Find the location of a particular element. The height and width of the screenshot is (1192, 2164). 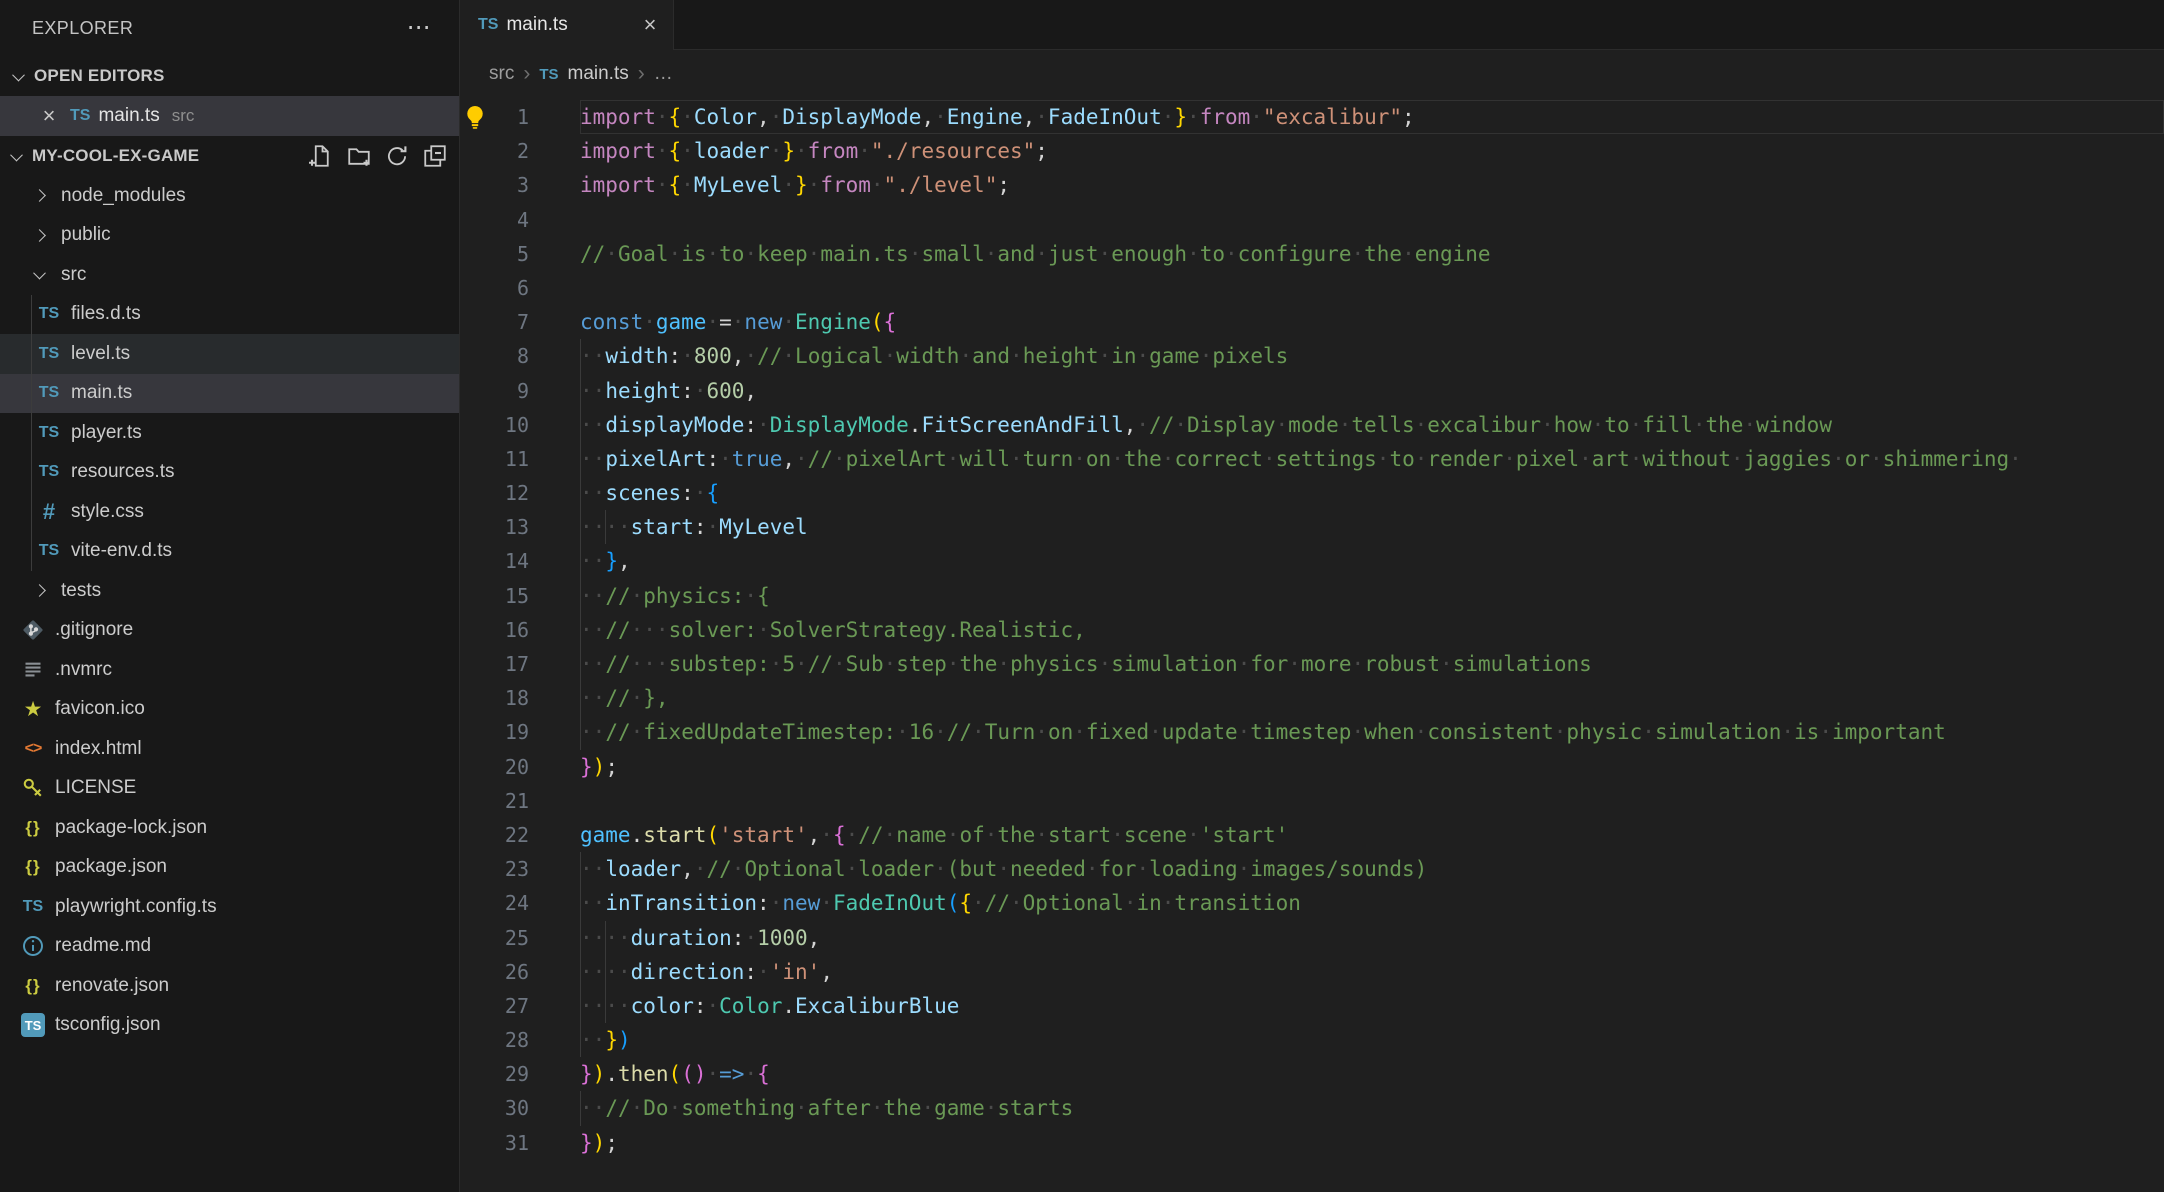

tree-item--nvmrc: .nvmrc is located at coordinates (229, 670).